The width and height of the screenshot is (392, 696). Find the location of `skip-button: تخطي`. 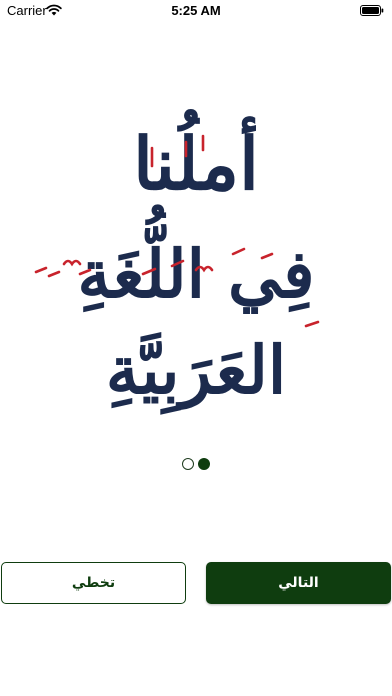

skip-button: تخطي is located at coordinates (93, 583).